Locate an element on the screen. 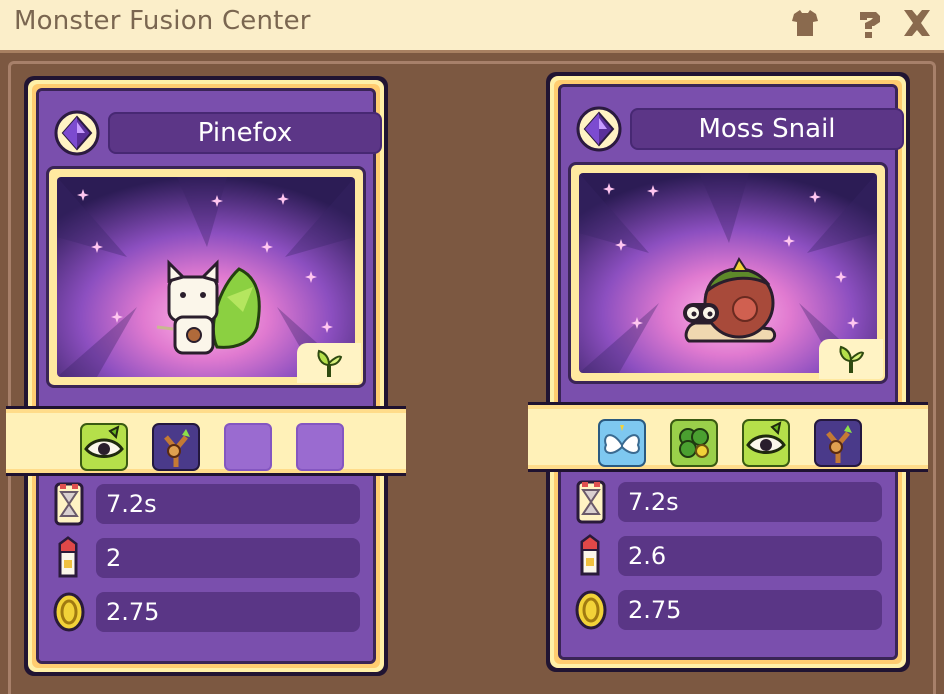  clover-icon is located at coordinates (694, 443).